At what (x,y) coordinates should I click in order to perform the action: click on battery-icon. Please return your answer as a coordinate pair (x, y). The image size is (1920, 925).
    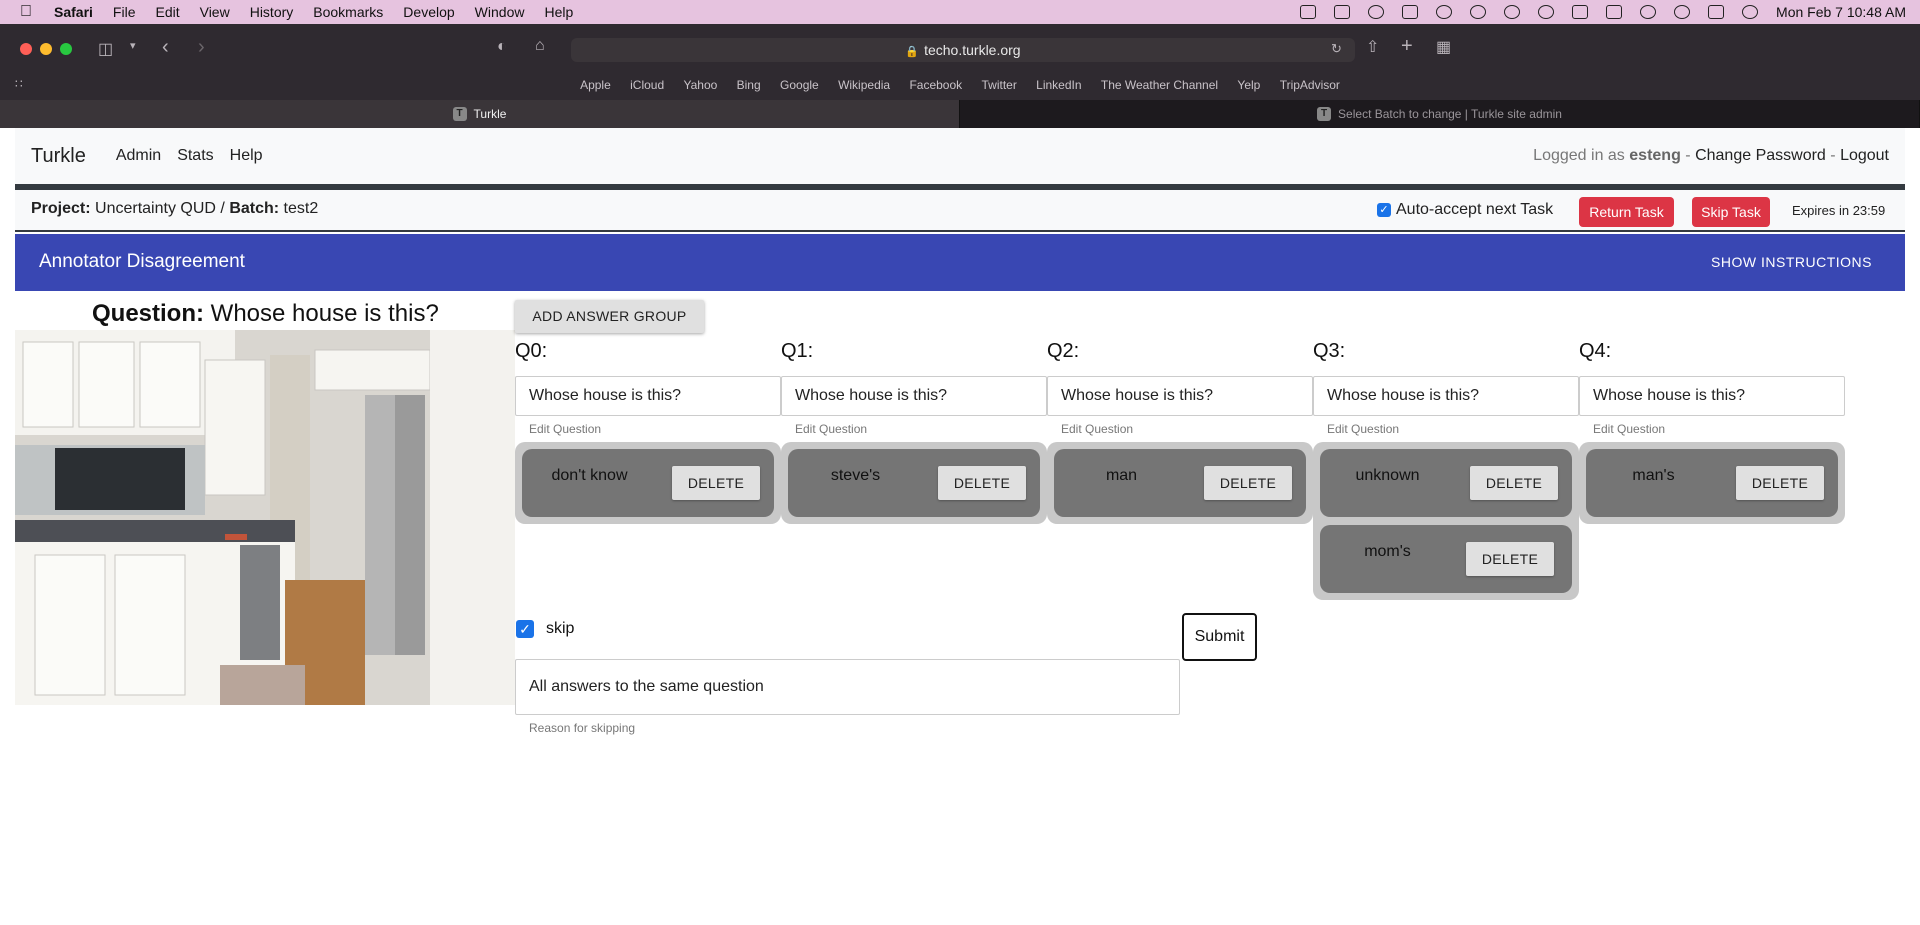
    Looking at the image, I should click on (1614, 12).